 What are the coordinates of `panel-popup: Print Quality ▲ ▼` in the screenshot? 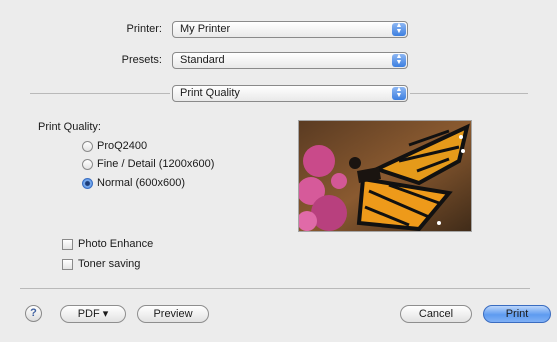 It's located at (290, 93).